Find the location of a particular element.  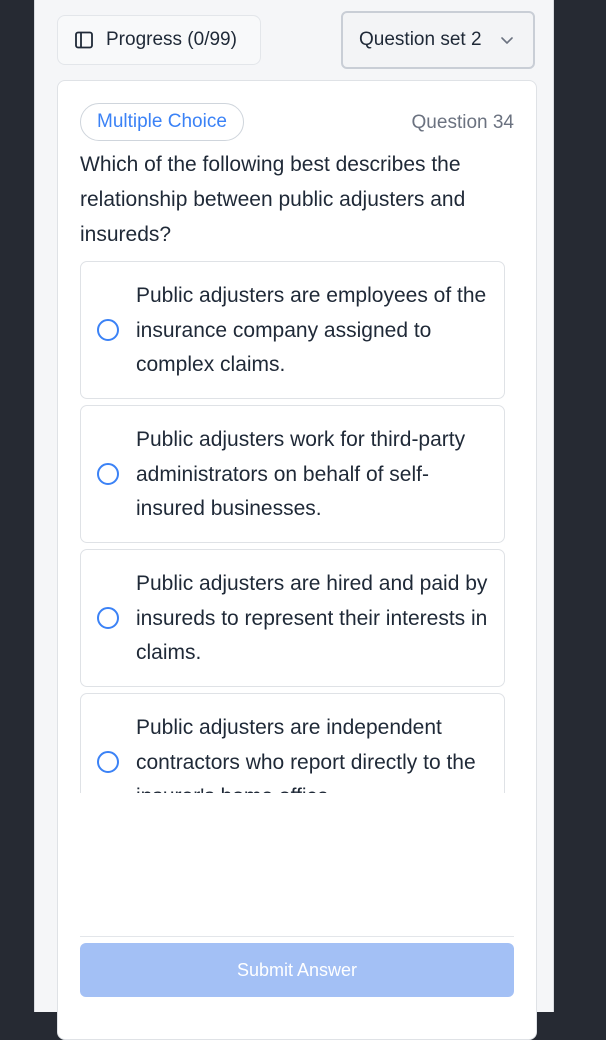

progress-button: Progress (0/99) is located at coordinates (159, 40).